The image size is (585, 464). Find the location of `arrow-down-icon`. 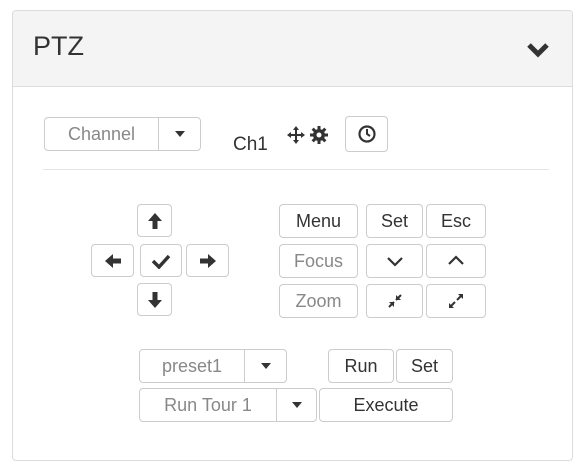

arrow-down-icon is located at coordinates (154, 299).